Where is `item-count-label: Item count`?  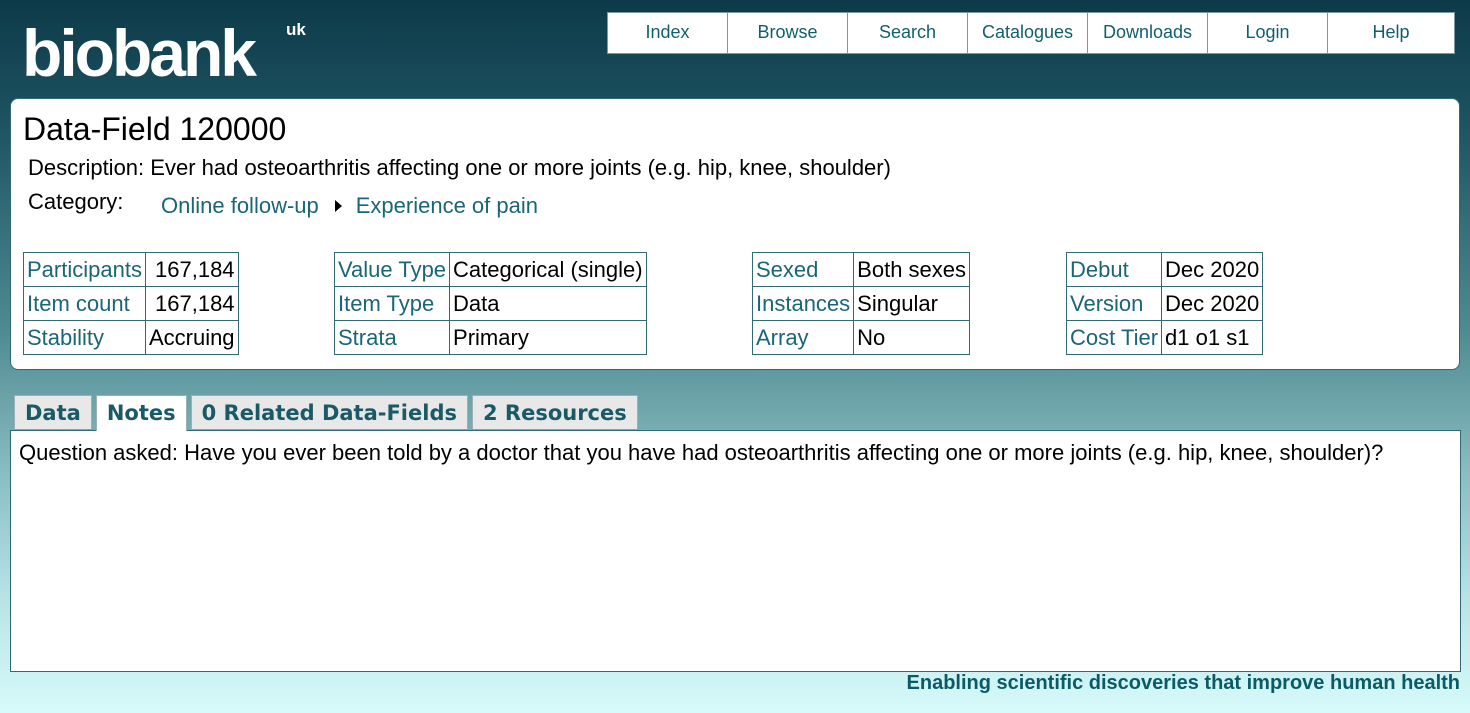
item-count-label: Item count is located at coordinates (84, 303).